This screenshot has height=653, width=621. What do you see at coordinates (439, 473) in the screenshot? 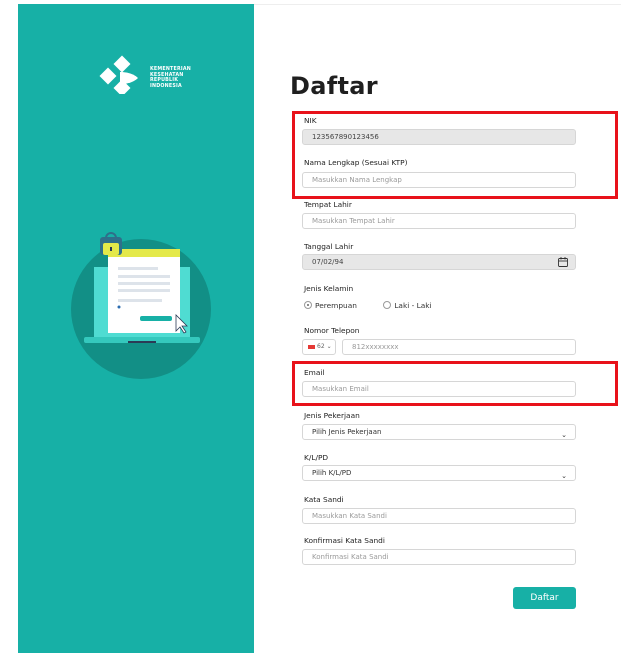
I see `klpd-select: Pilih K/L/PD ⌄` at bounding box center [439, 473].